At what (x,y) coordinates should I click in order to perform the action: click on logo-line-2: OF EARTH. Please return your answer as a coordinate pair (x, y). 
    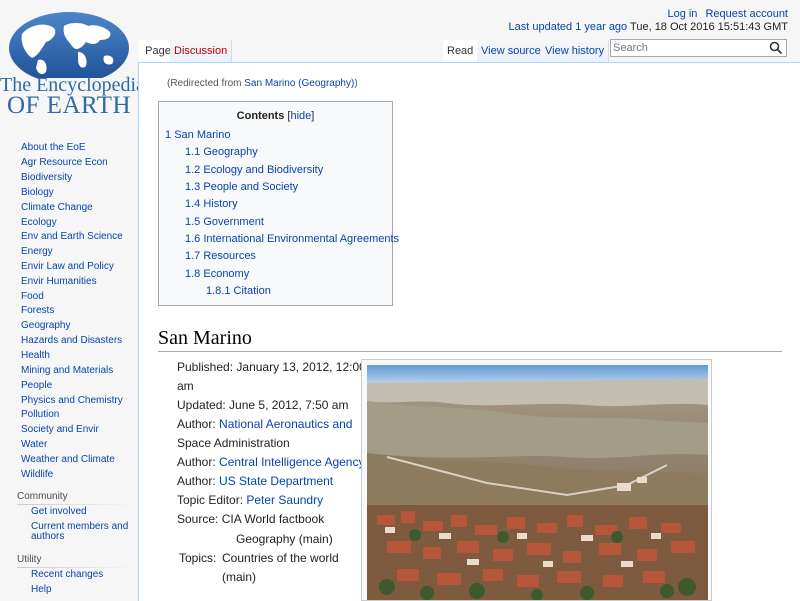
    Looking at the image, I should click on (69, 105).